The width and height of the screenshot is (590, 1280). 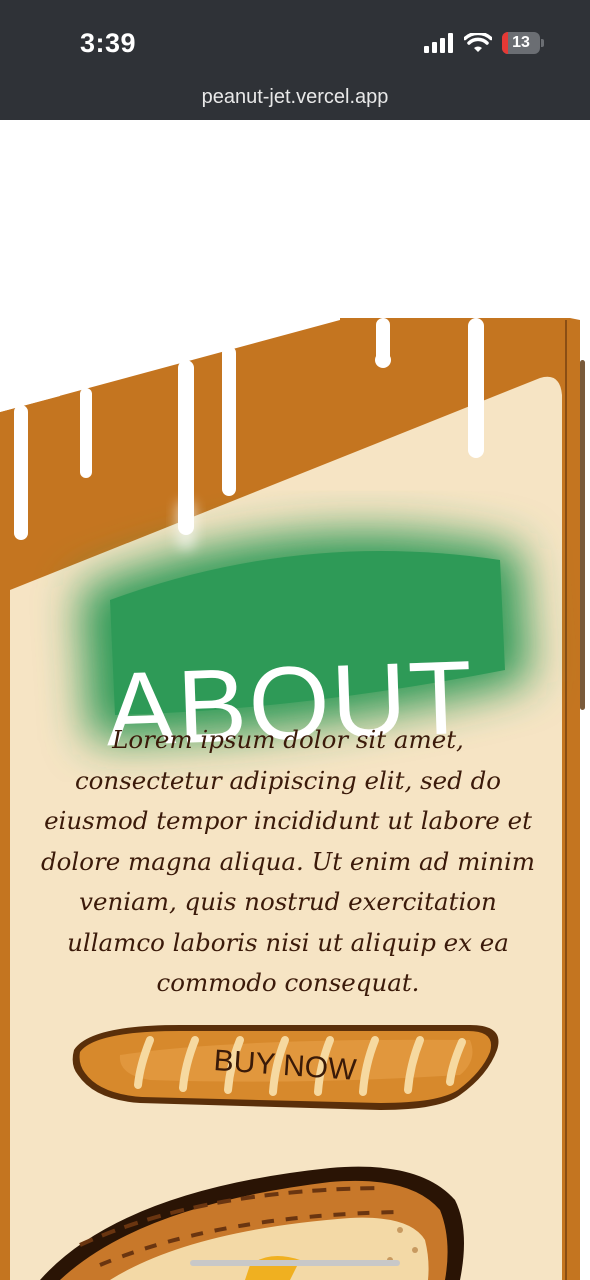 What do you see at coordinates (478, 42) in the screenshot?
I see `wifi-icon` at bounding box center [478, 42].